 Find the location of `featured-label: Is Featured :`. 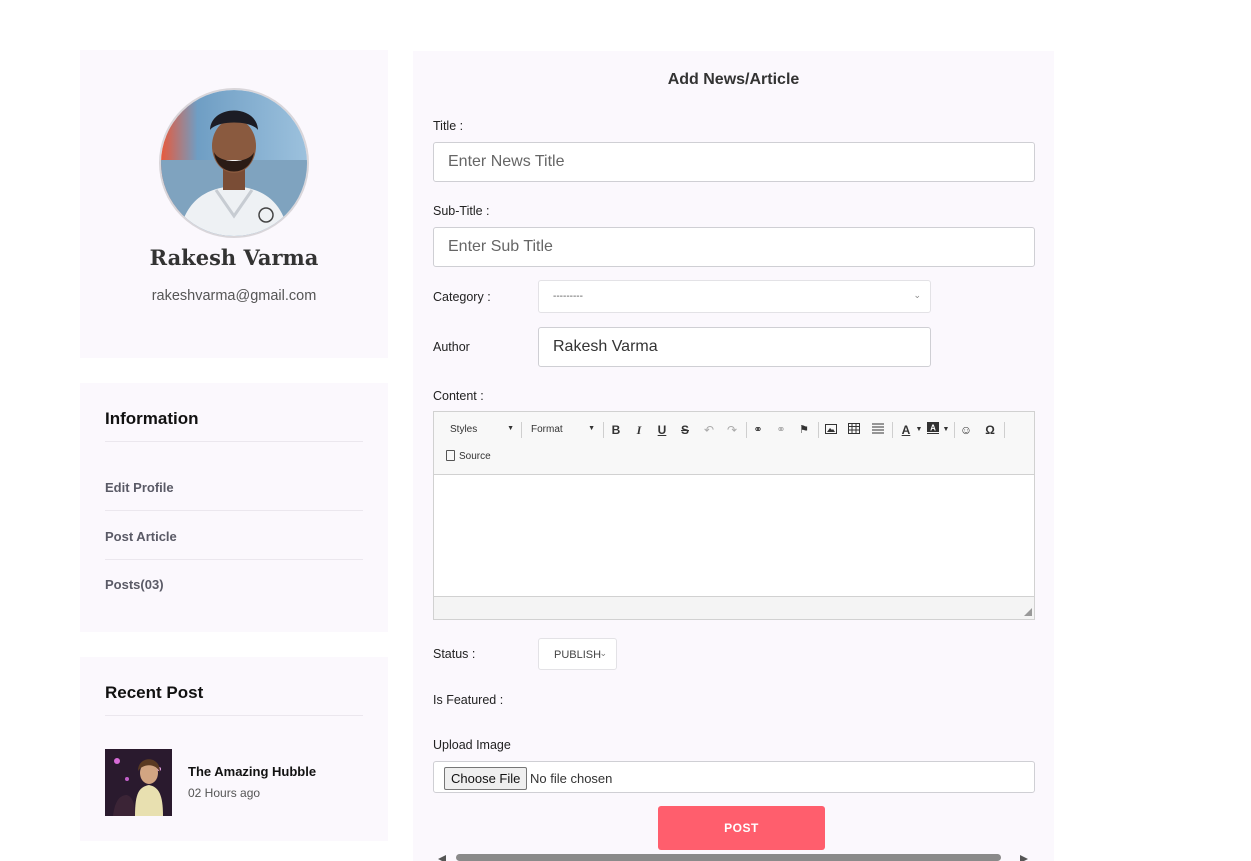

featured-label: Is Featured : is located at coordinates (468, 700).